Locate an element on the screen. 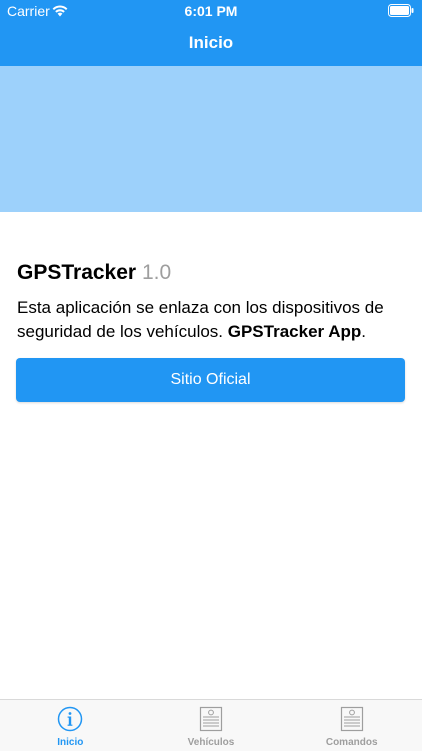  app-title: GPSTracker 1.0 is located at coordinates (94, 273).